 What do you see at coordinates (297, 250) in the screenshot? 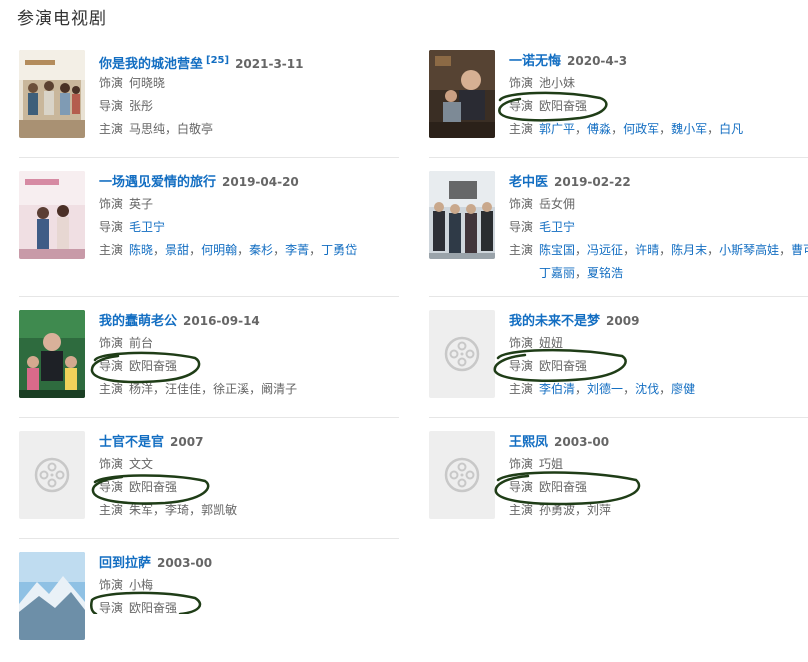
I see `cast-member-link: 李菁` at bounding box center [297, 250].